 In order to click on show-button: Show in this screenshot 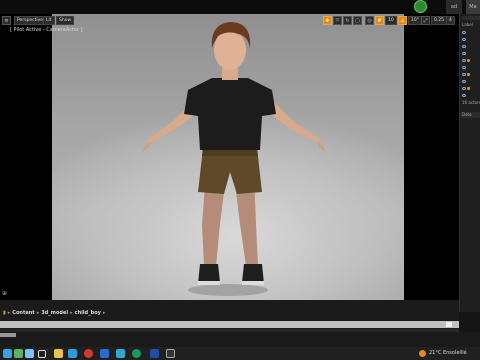, I will do `click(65, 20)`.